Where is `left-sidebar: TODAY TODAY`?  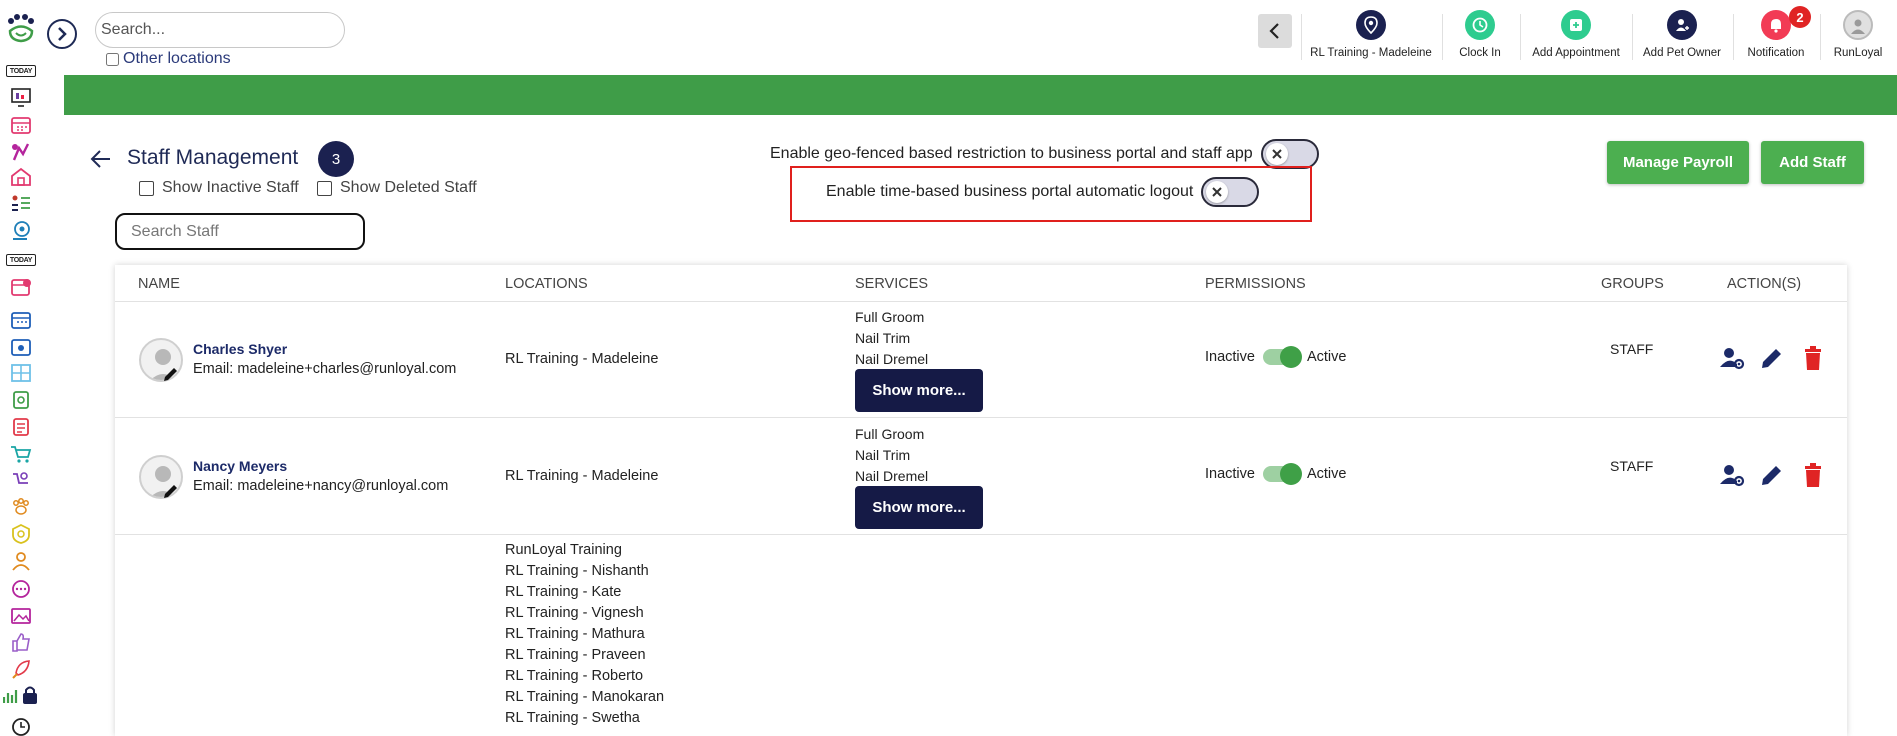 left-sidebar: TODAY TODAY is located at coordinates (21, 368).